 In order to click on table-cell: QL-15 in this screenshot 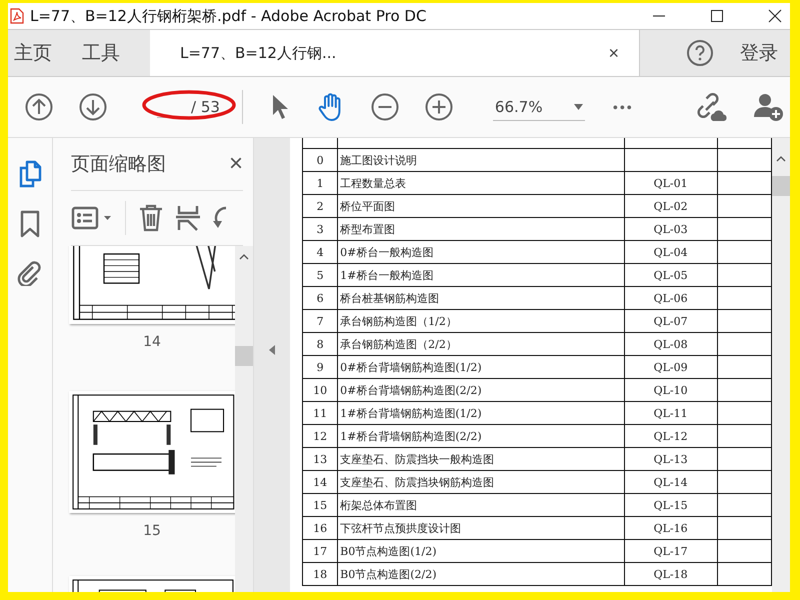, I will do `click(671, 505)`.